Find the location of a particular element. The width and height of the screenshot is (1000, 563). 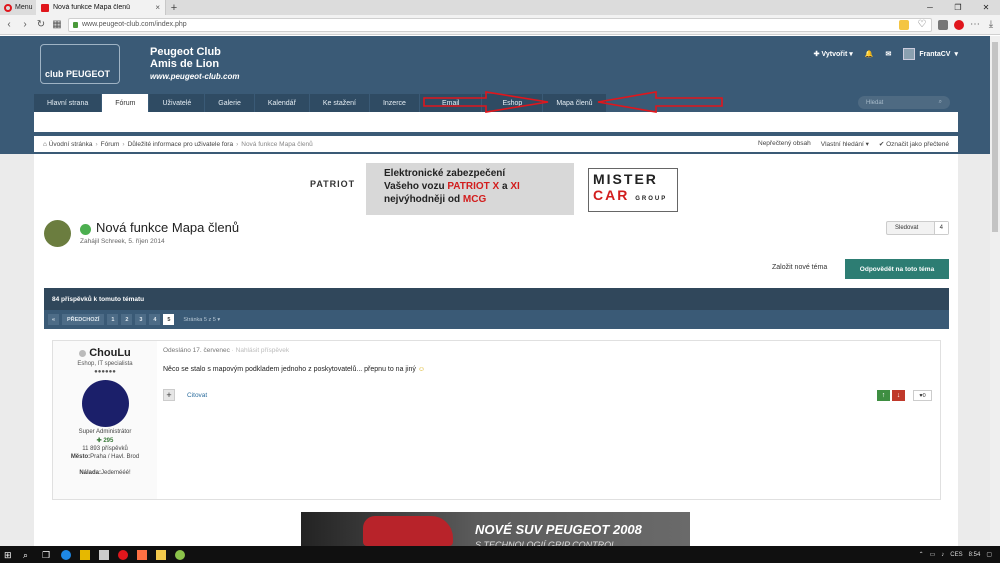

follow-button: Sledovat 4 is located at coordinates (917, 228).